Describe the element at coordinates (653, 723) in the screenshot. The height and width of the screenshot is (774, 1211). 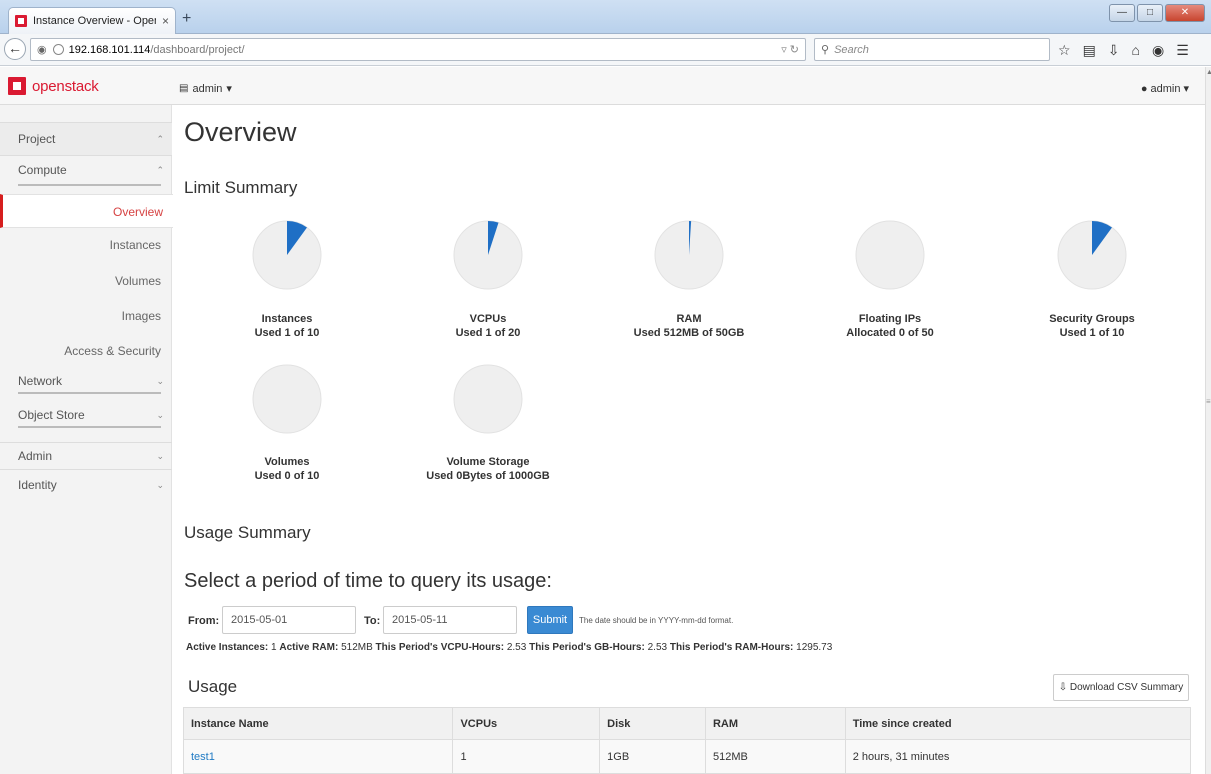
I see `column-header: Disk` at that location.